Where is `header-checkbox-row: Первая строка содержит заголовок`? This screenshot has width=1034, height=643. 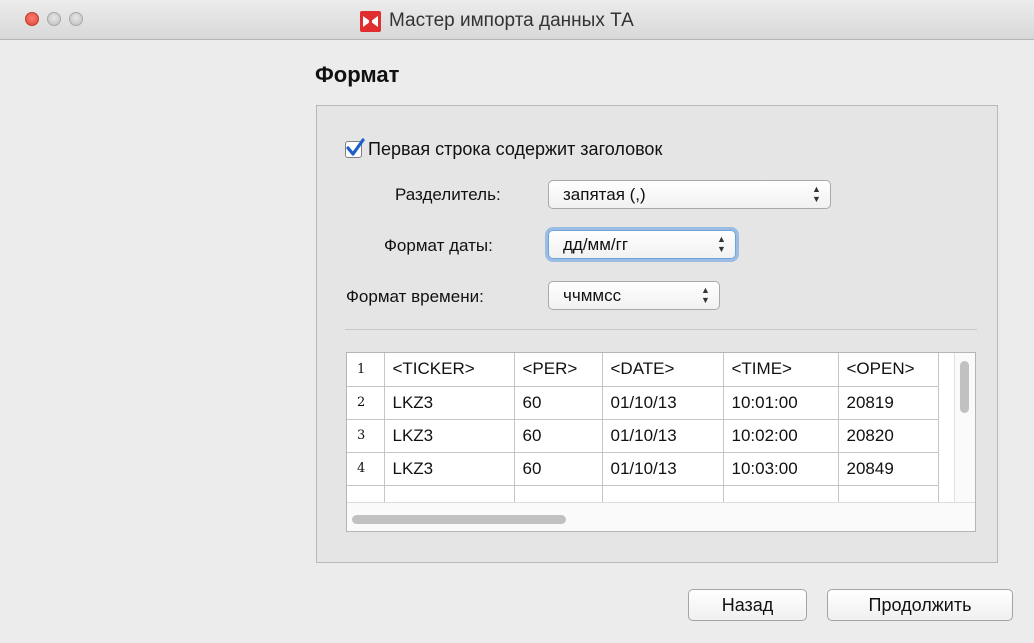 header-checkbox-row: Первая строка содержит заголовок is located at coordinates (504, 149).